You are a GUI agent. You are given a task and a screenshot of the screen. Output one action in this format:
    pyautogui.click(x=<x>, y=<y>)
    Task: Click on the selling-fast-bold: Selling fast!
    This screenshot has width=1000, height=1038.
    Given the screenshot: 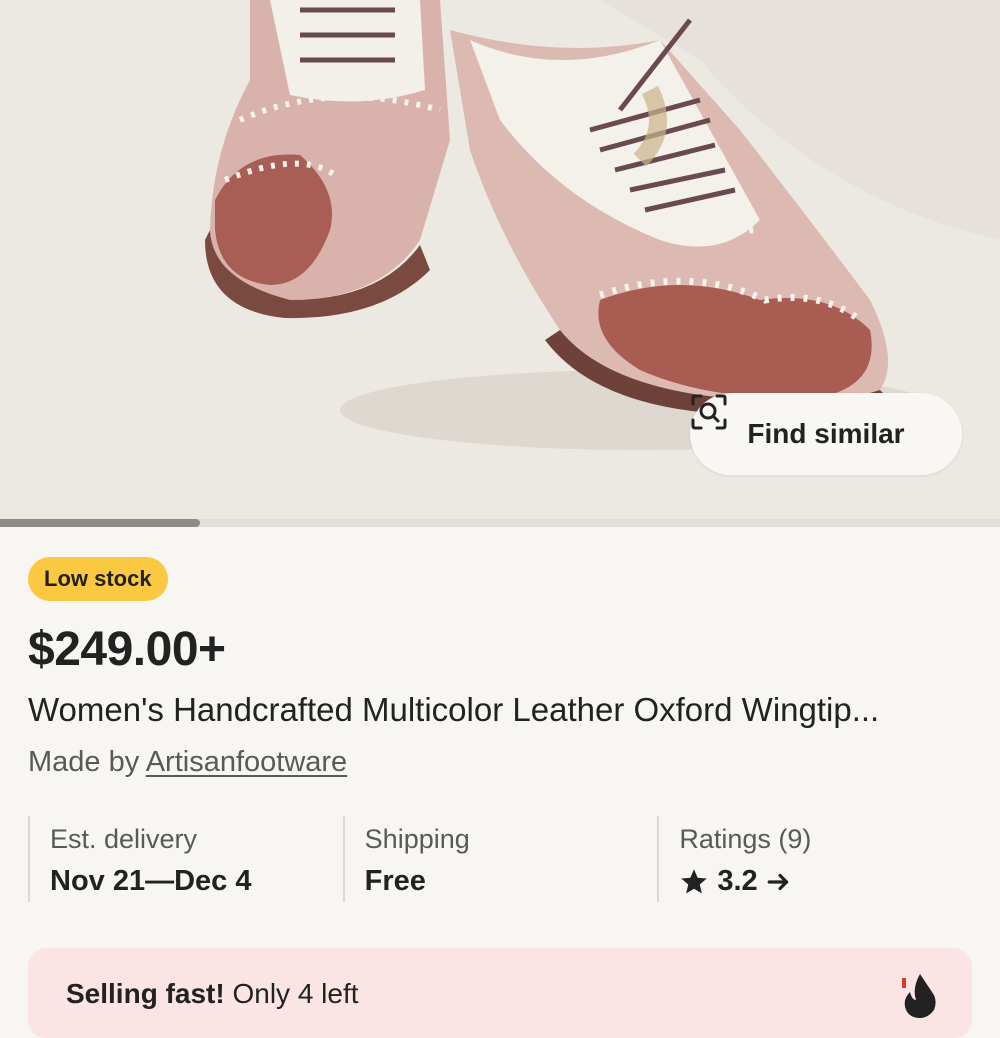 What is the action you would take?
    pyautogui.click(x=145, y=993)
    